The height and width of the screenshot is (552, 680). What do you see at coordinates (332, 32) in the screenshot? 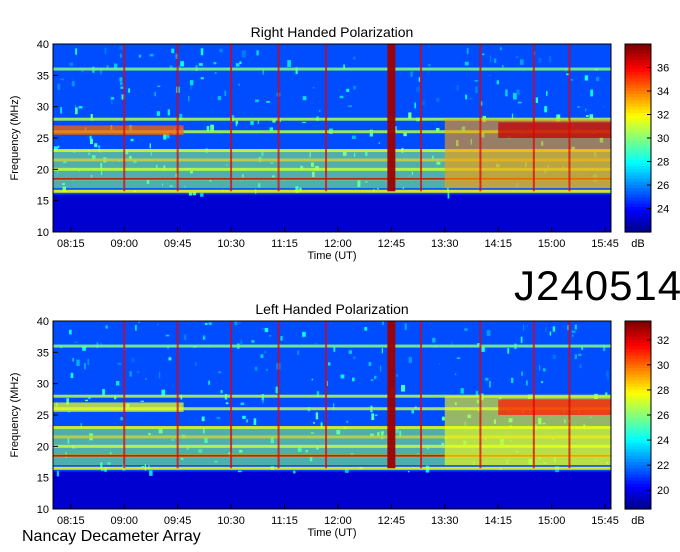
I see `panel-title: Right Handed Polarization` at bounding box center [332, 32].